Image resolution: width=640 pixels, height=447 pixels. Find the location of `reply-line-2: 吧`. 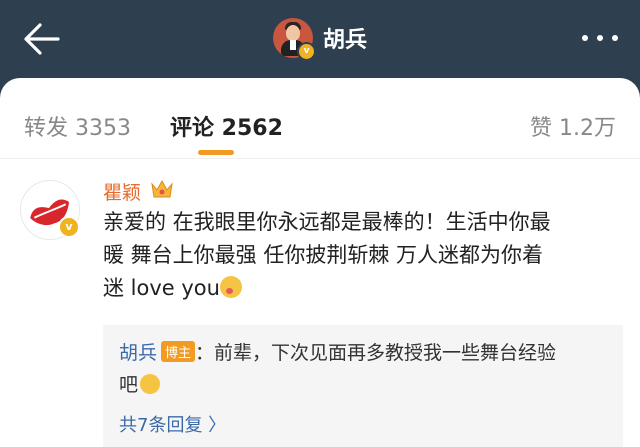

reply-line-2: 吧 is located at coordinates (140, 383).